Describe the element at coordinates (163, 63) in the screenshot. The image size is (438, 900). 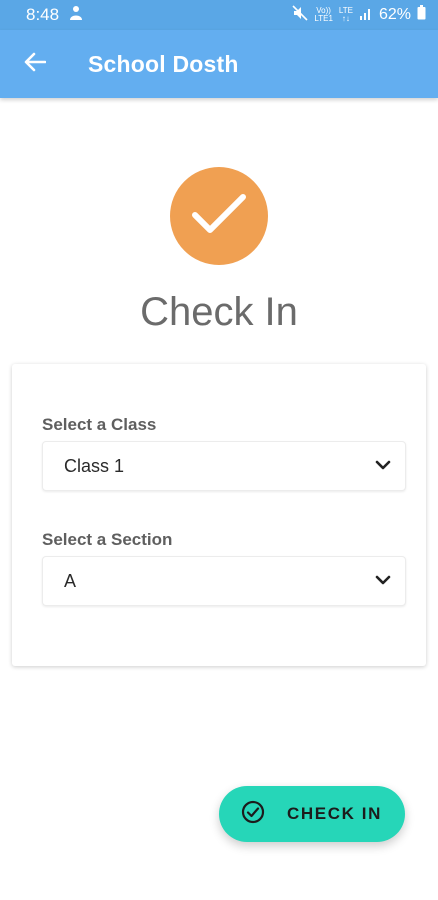
I see `app-title: School Dosth` at that location.